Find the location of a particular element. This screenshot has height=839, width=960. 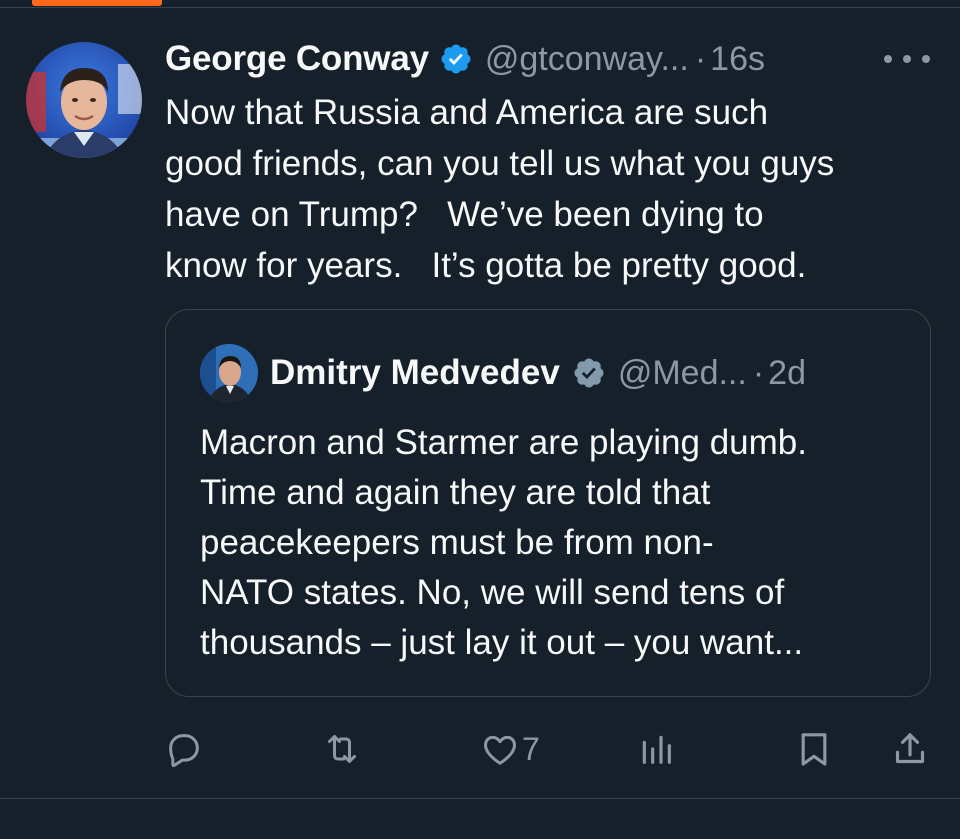

bookmark-button is located at coordinates (814, 749).